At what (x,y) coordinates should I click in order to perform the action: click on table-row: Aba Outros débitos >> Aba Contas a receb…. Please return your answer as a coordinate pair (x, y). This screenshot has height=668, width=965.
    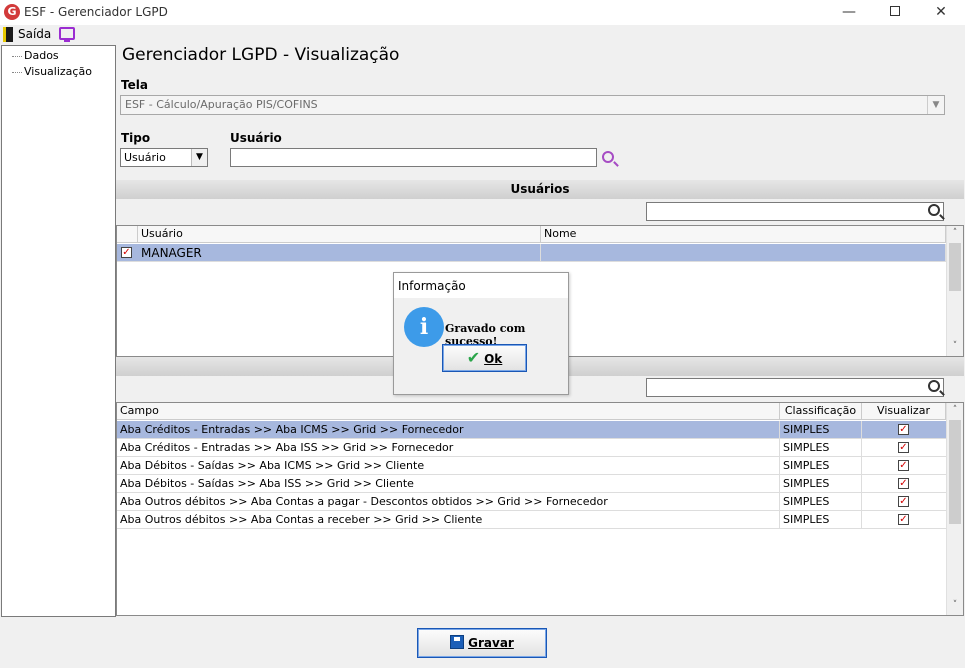
    Looking at the image, I should click on (531, 520).